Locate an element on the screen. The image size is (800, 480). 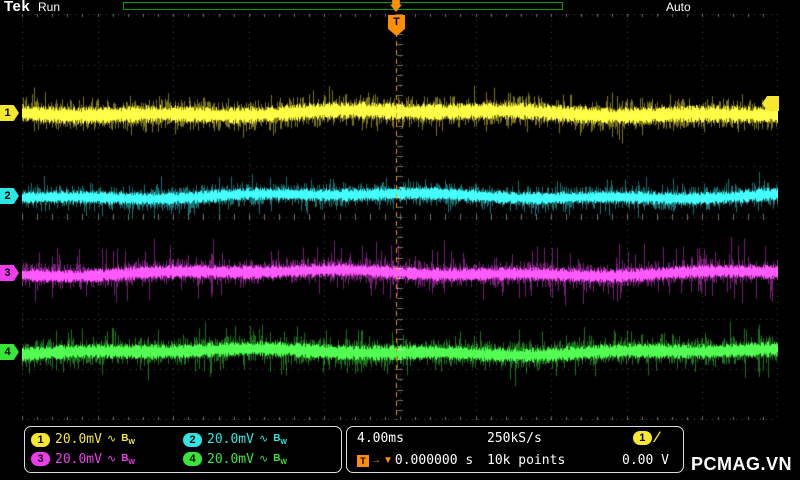
channel-4-bandwidth-icon: BW is located at coordinates (280, 459).